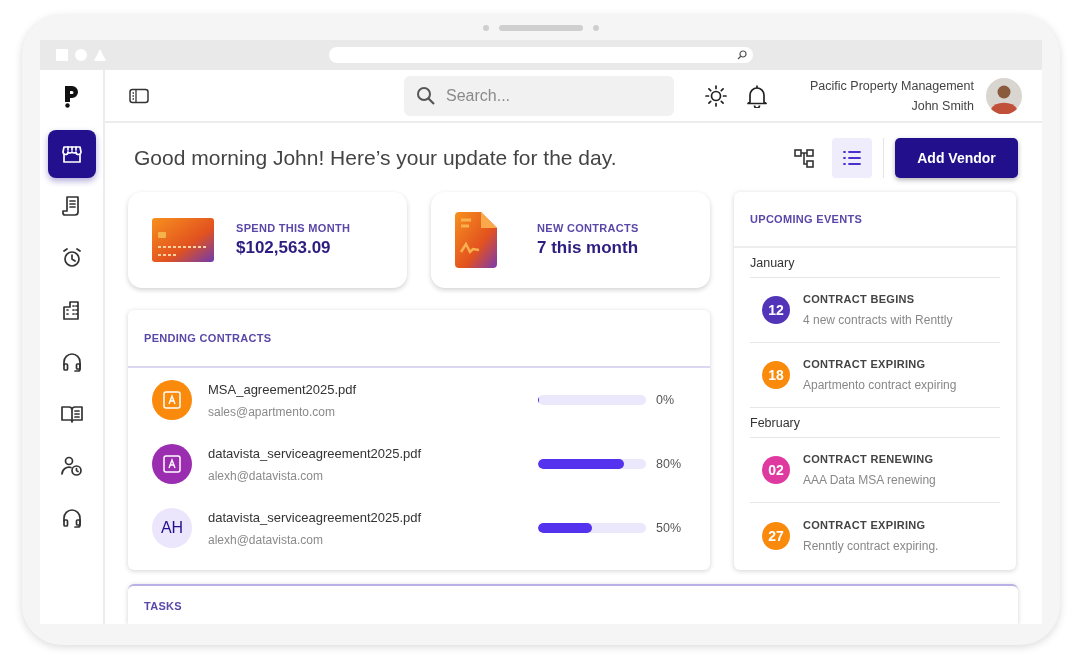 This screenshot has height=669, width=1080. I want to click on credit-card-icon, so click(183, 240).